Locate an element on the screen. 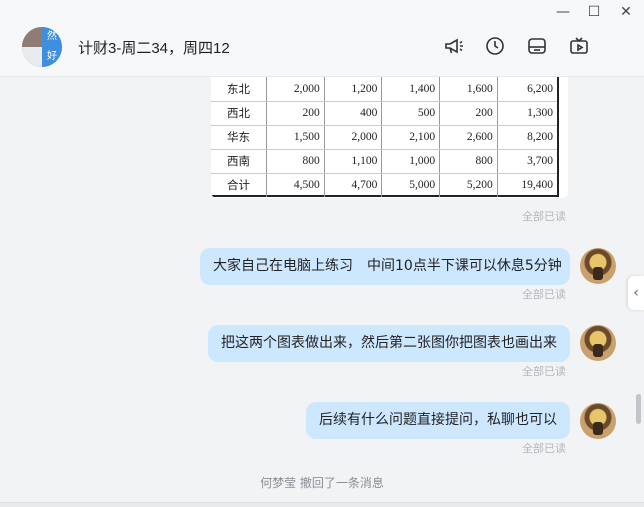 This screenshot has height=507, width=644. value-cell: 4,500 is located at coordinates (295, 184).